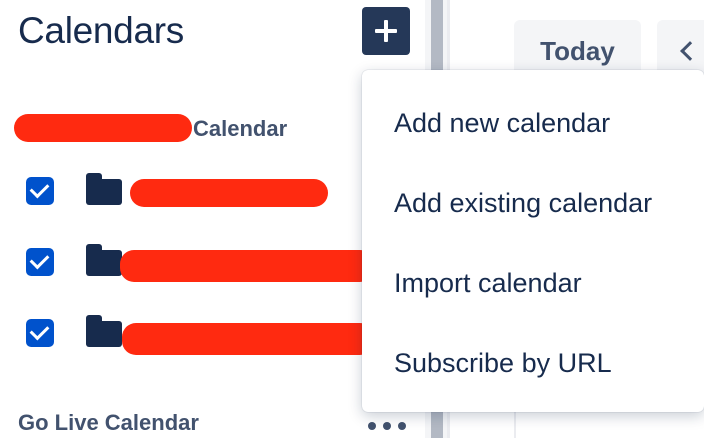 The image size is (704, 438). Describe the element at coordinates (240, 128) in the screenshot. I see `calendar-group-label: Calendar` at that location.